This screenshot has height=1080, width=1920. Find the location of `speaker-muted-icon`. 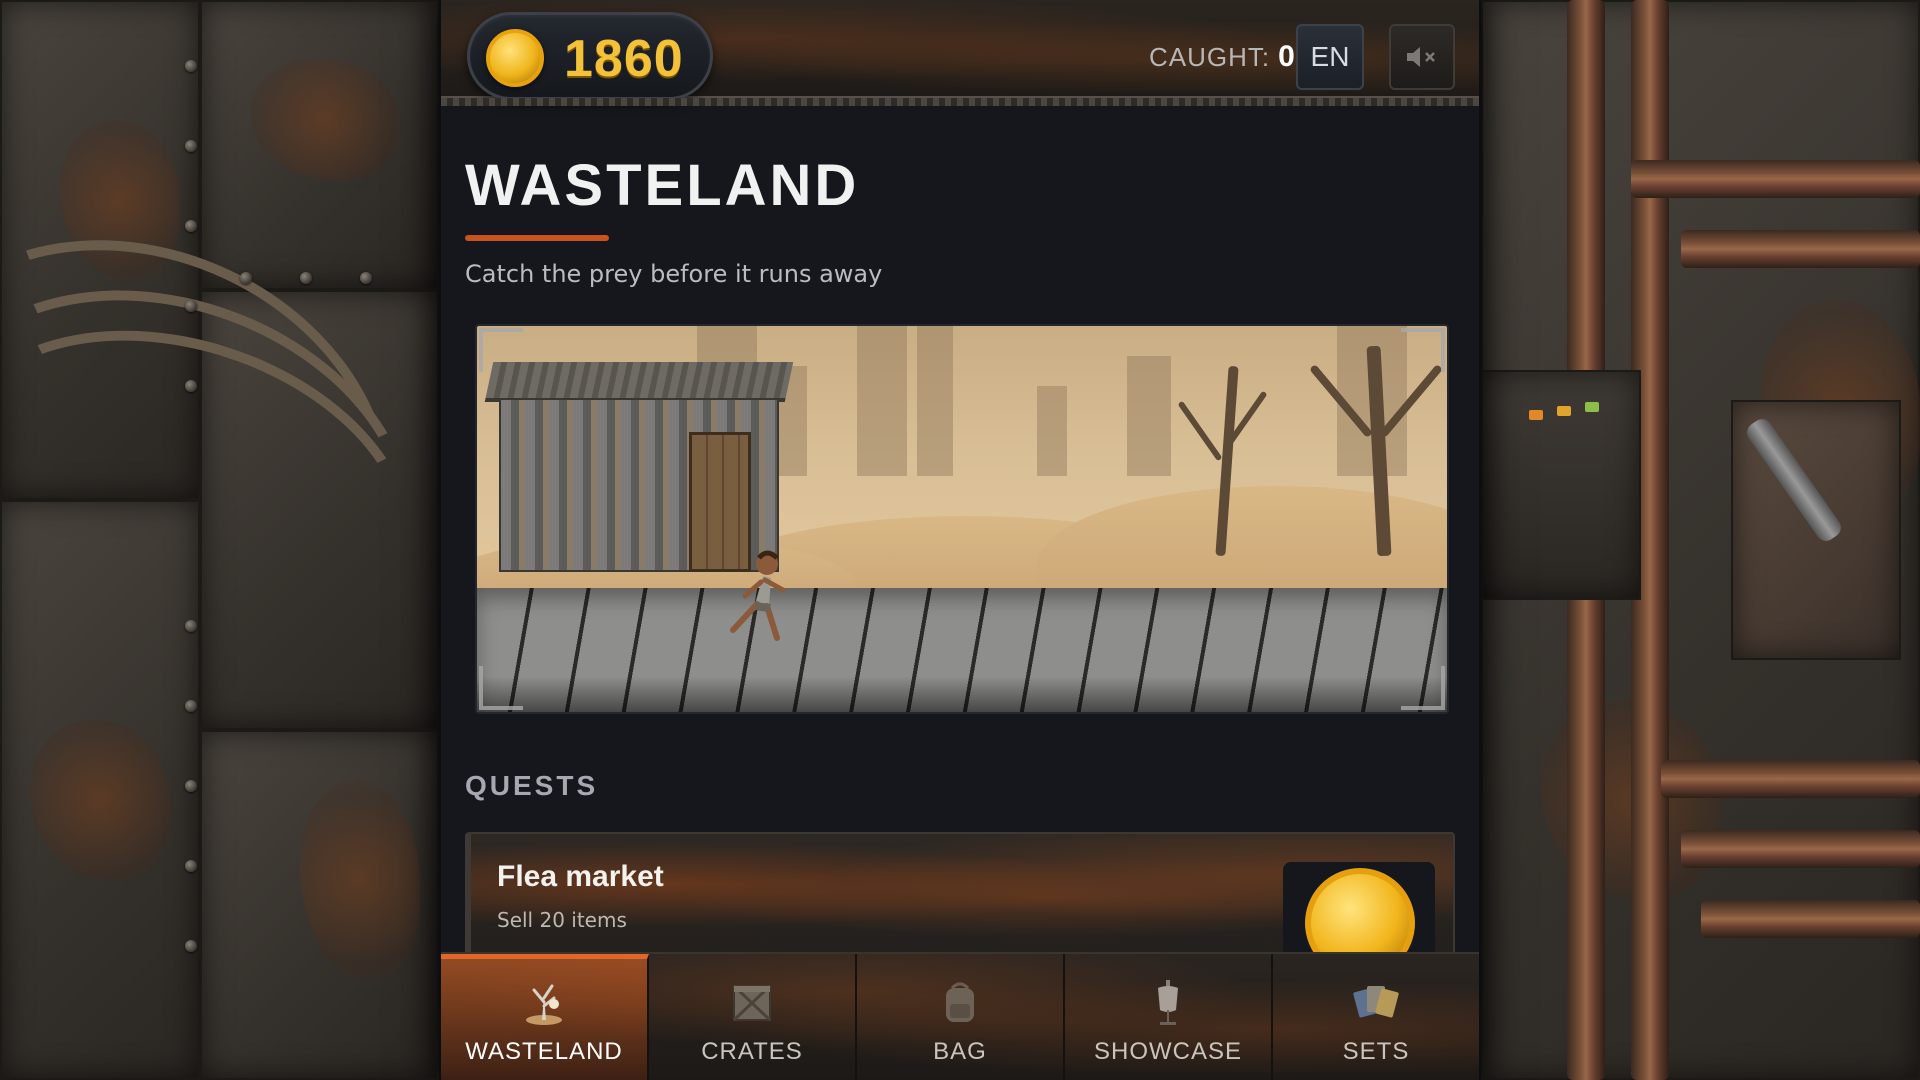

speaker-muted-icon is located at coordinates (1421, 57).